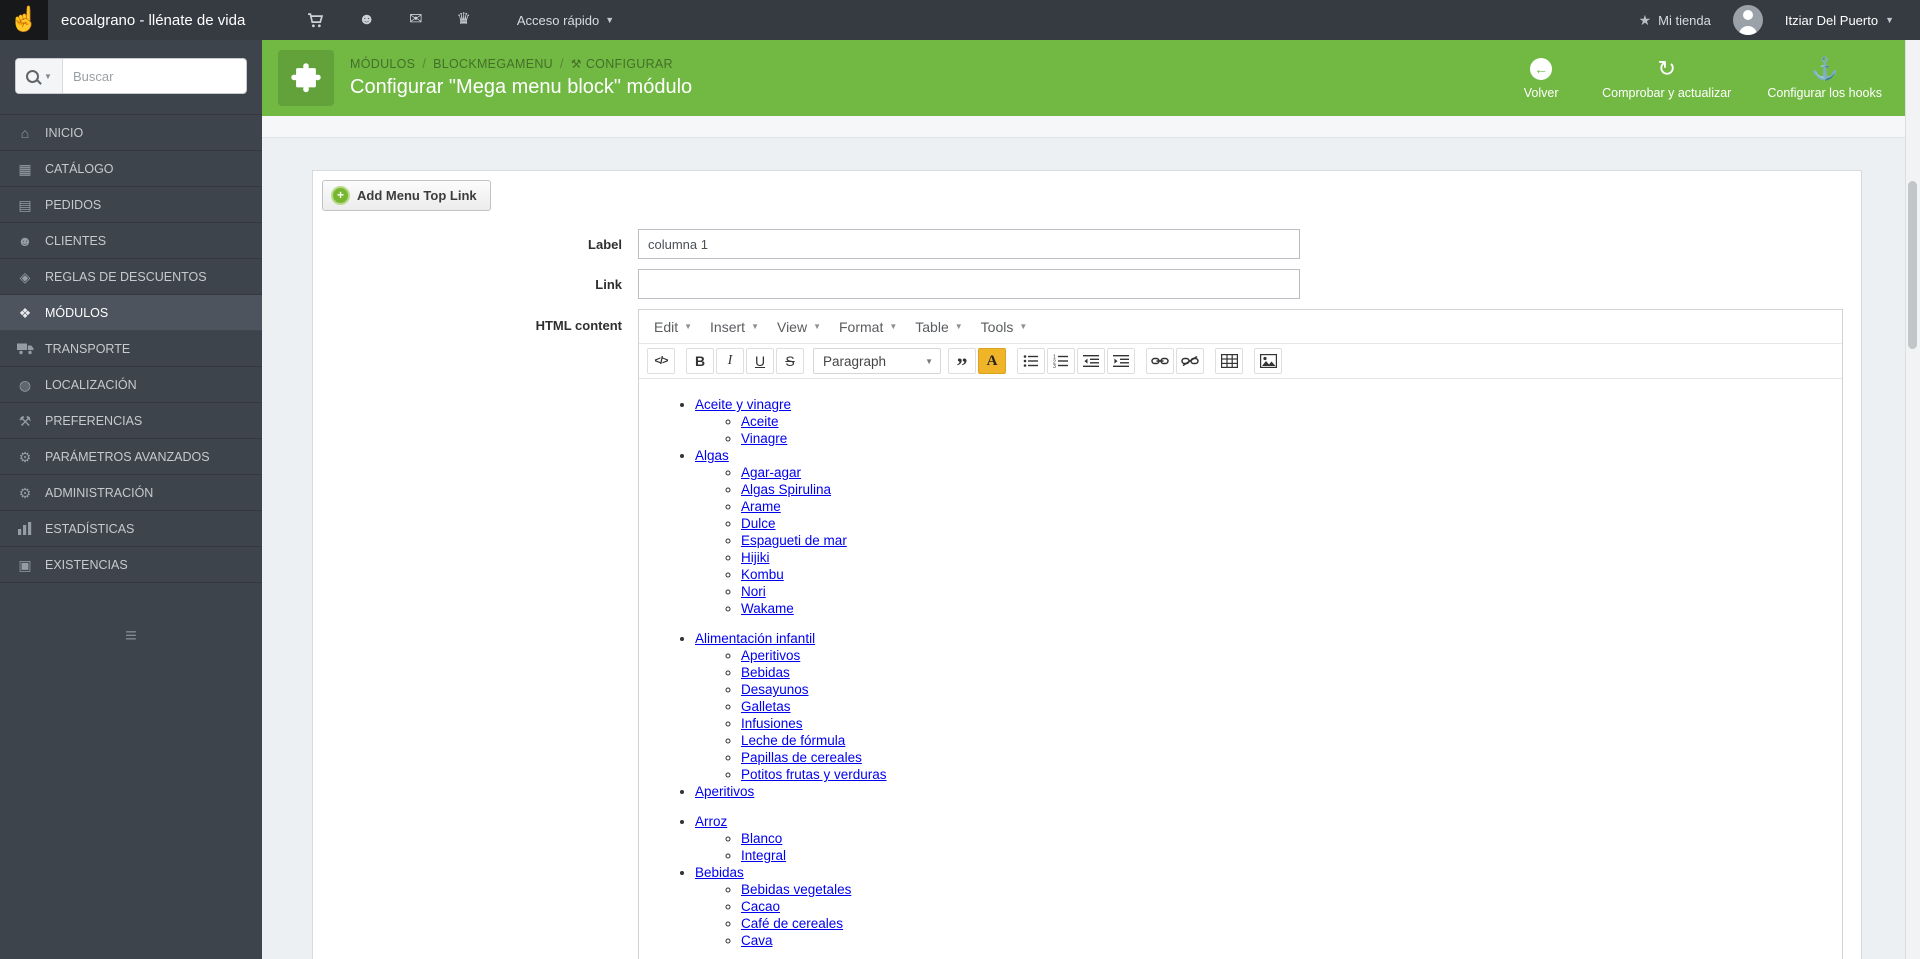 The width and height of the screenshot is (1920, 959). Describe the element at coordinates (131, 565) in the screenshot. I see `sidebar-item-existencias: ▣ EXISTENCIAS` at that location.